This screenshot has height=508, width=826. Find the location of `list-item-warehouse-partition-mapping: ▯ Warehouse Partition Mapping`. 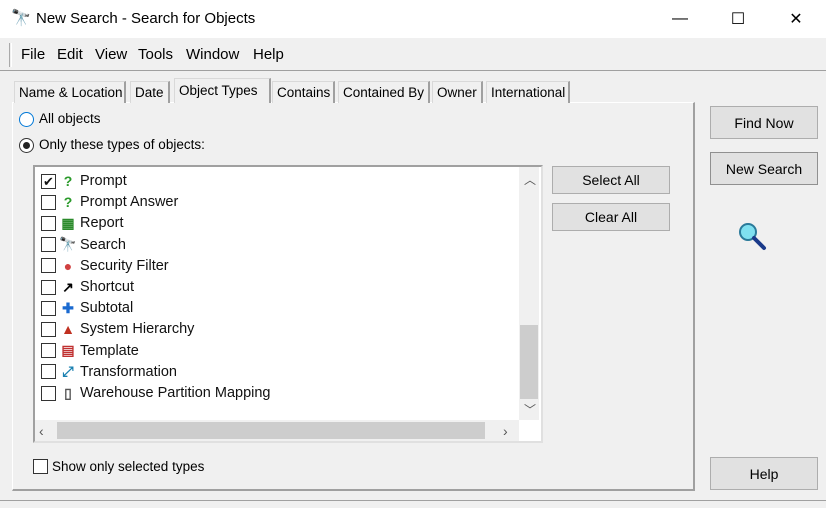

list-item-warehouse-partition-mapping: ▯ Warehouse Partition Mapping is located at coordinates (155, 393).